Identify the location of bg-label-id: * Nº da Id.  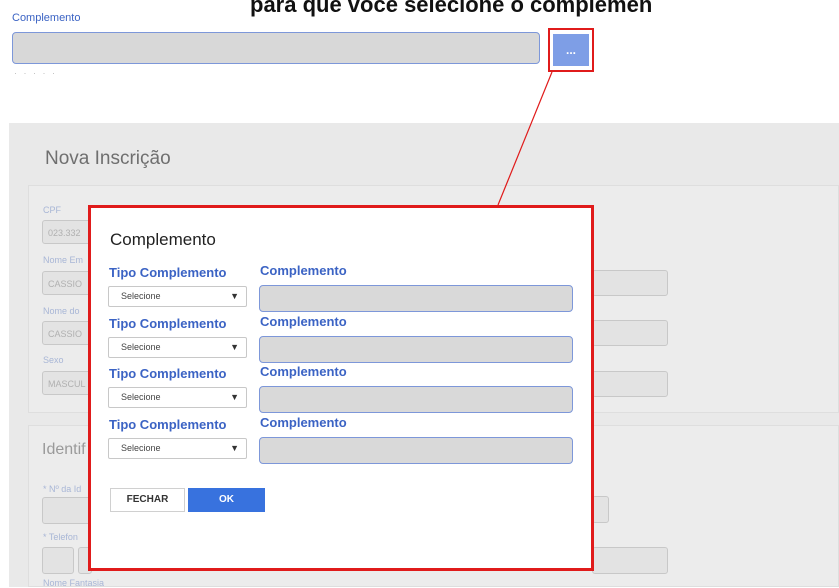
(62, 489).